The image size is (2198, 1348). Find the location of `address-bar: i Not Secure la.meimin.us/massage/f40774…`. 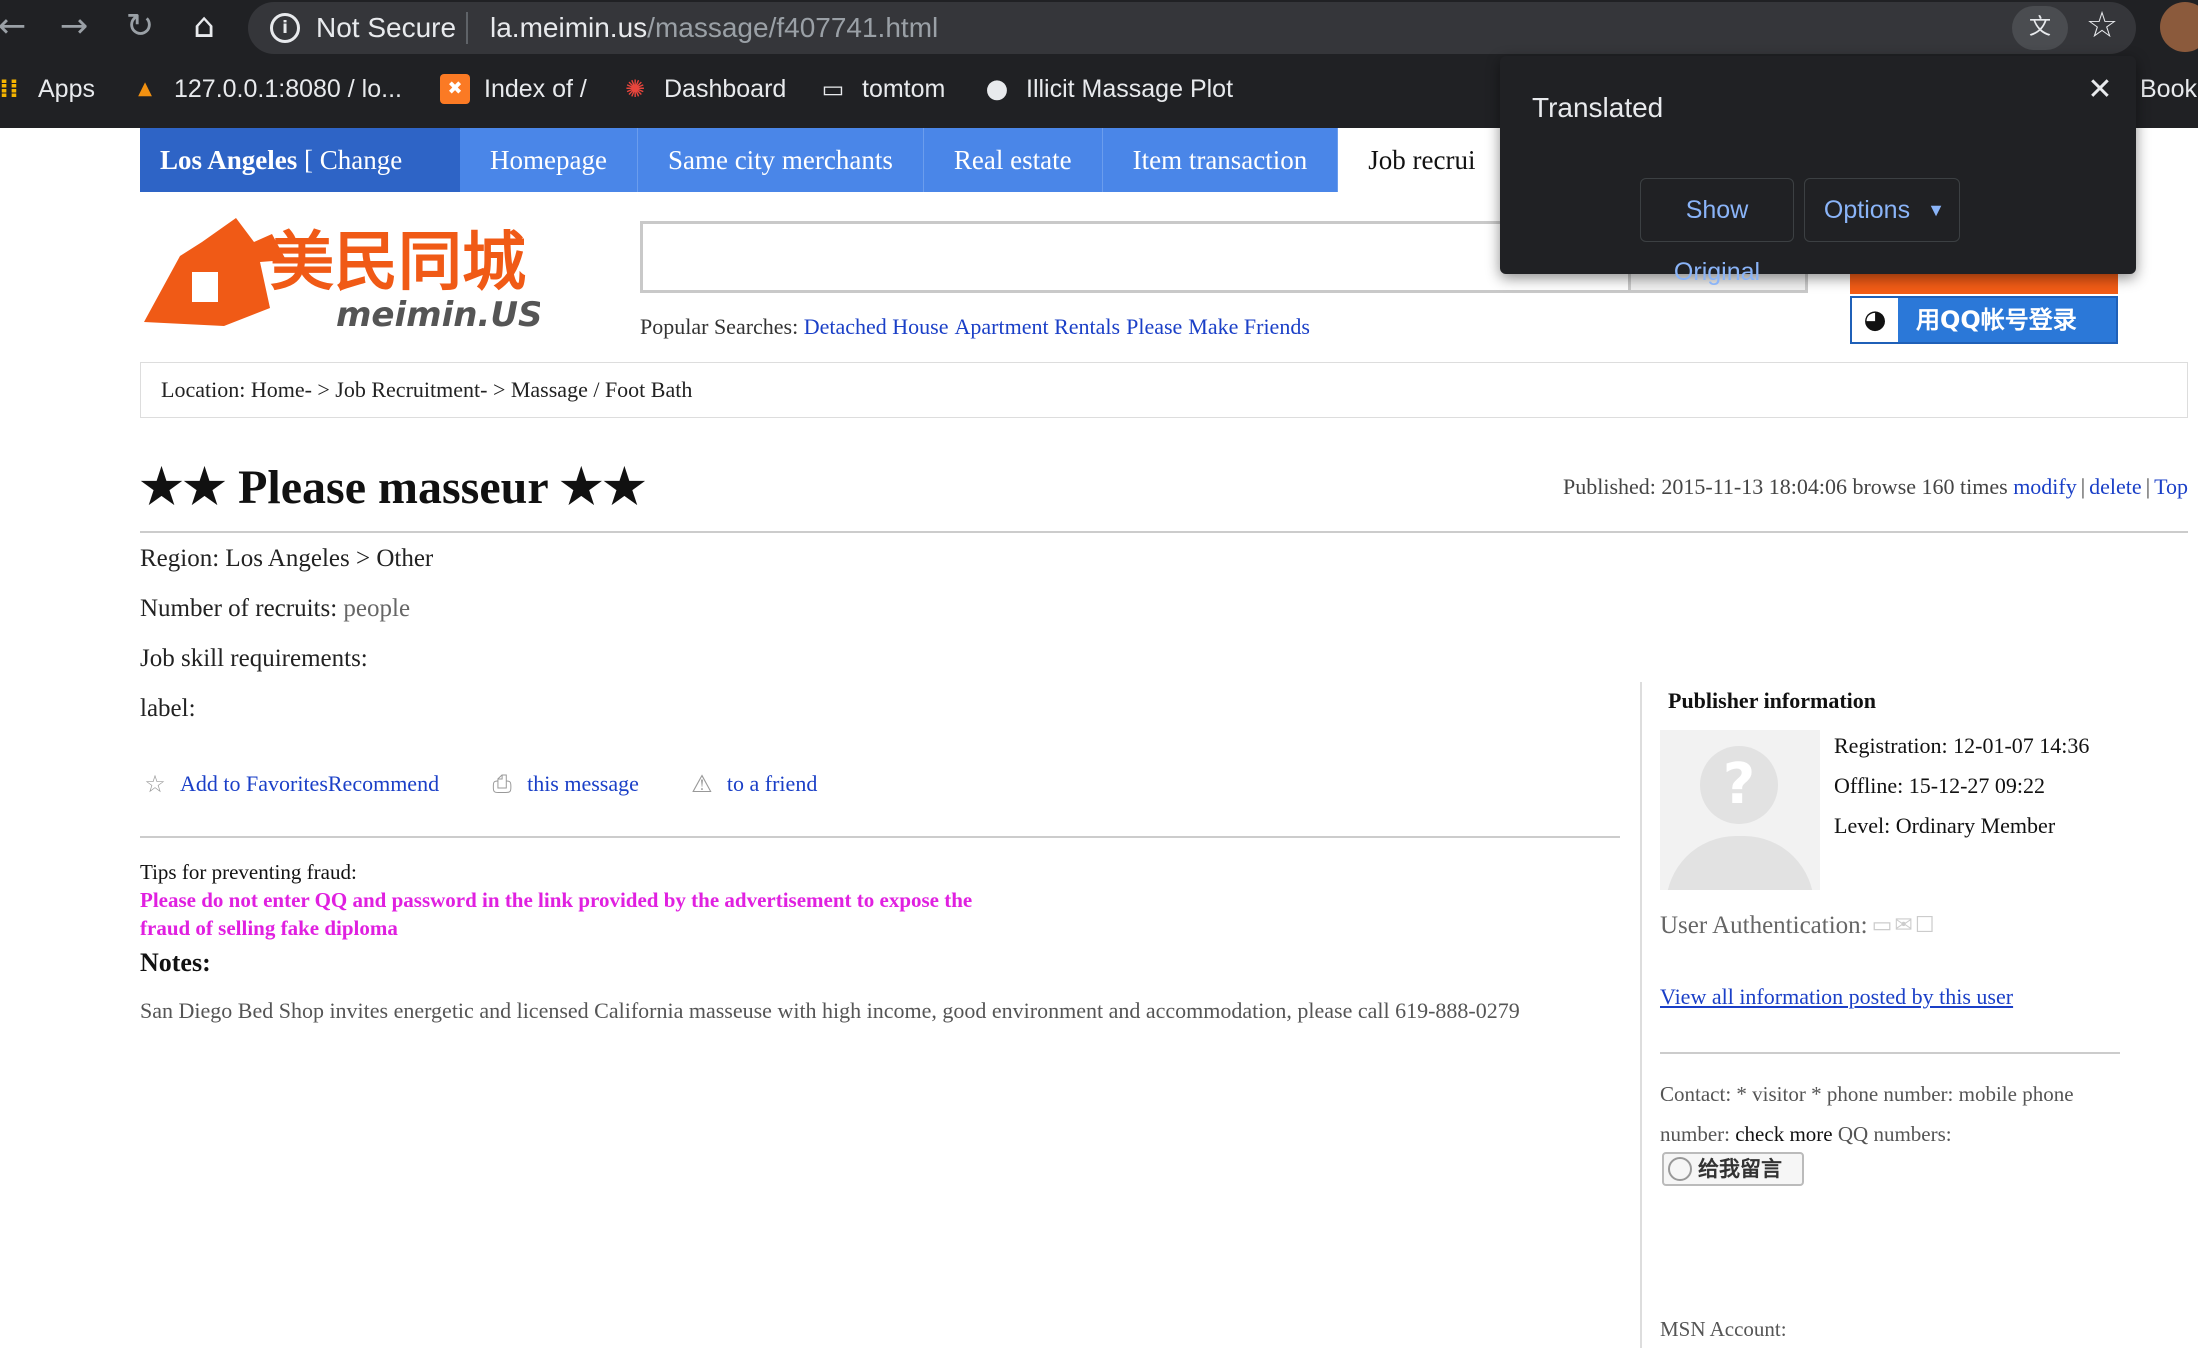

address-bar: i Not Secure la.meimin.us/massage/f40774… is located at coordinates (1192, 28).